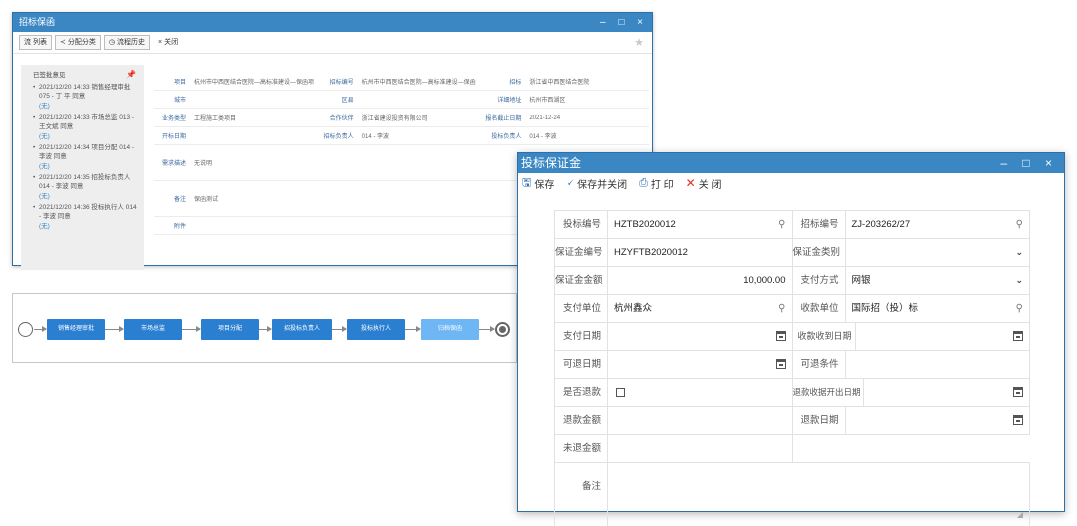 This screenshot has width=1077, height=526. I want to click on tender-number-field: 杭州市中西医结合医院—高标准建设—保函, so click(420, 81).